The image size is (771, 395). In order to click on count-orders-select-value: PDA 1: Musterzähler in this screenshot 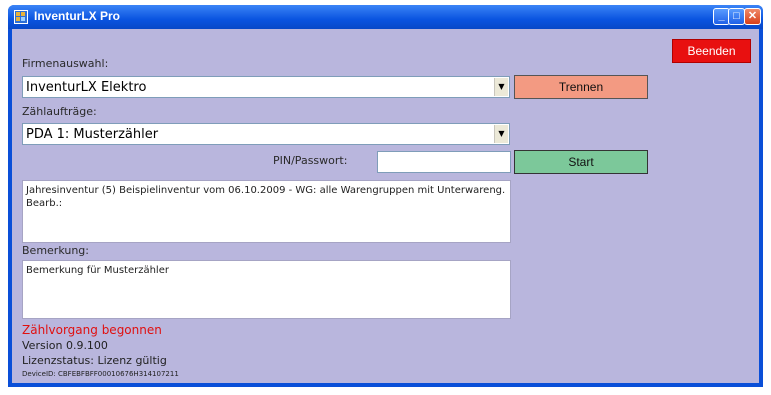, I will do `click(92, 134)`.